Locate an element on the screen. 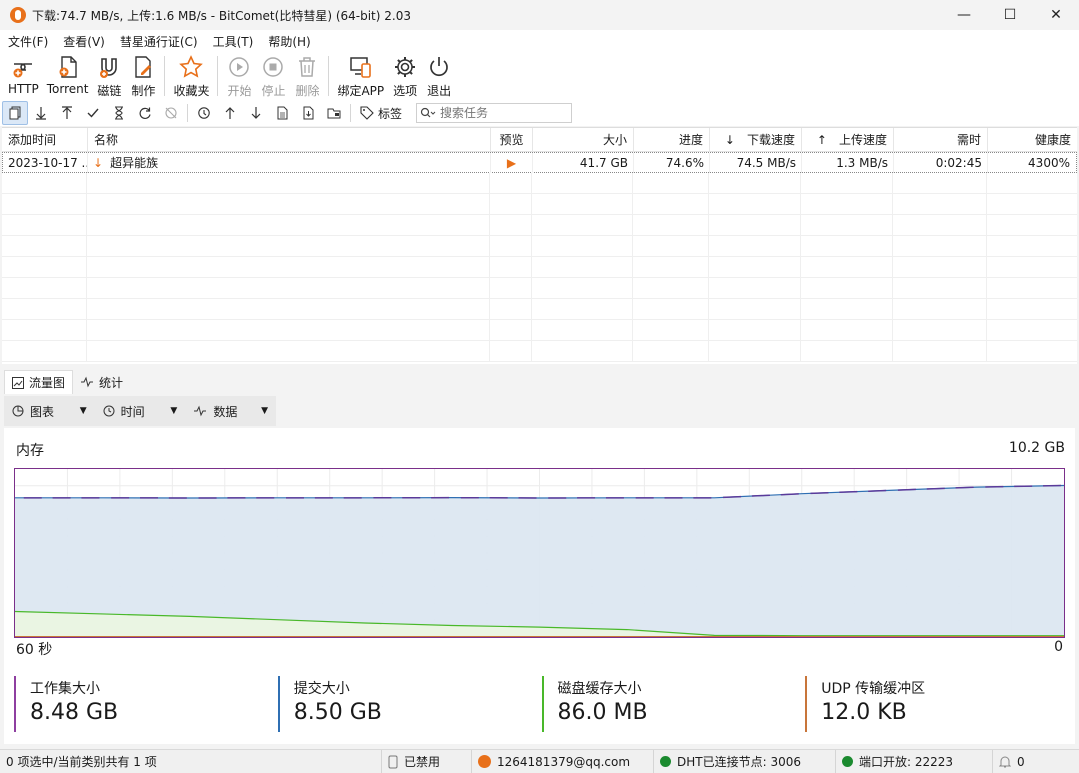 This screenshot has width=1079, height=773. arrow-down-icon is located at coordinates (41, 113).